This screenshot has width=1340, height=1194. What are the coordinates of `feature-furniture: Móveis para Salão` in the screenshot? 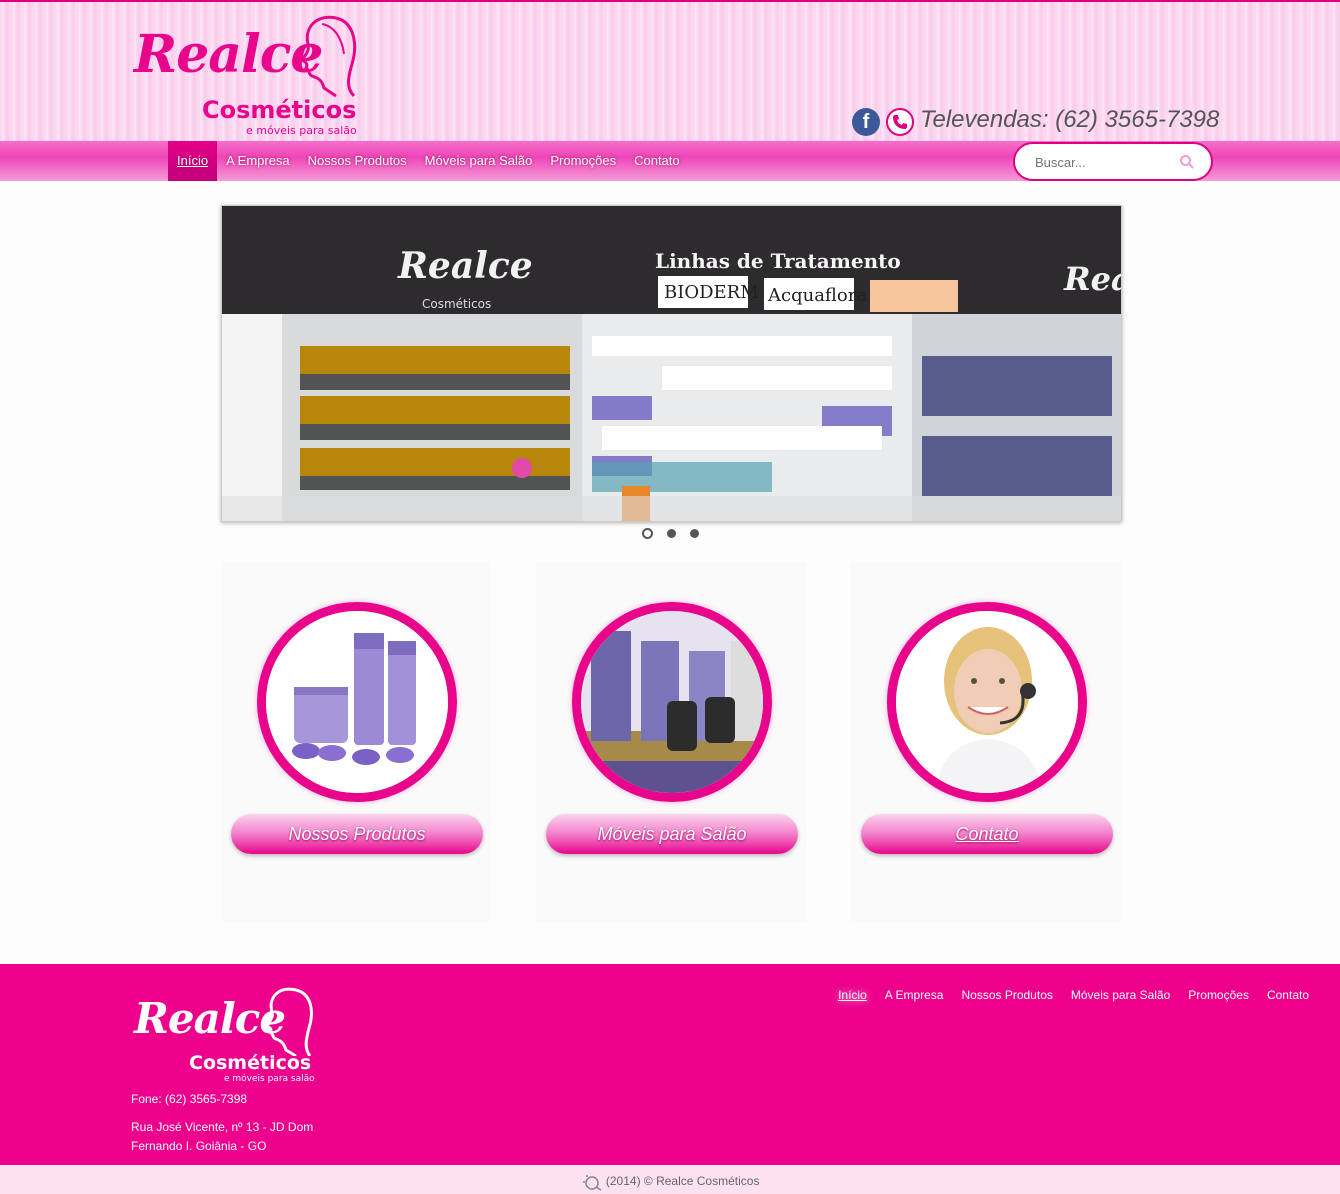 It's located at (671, 742).